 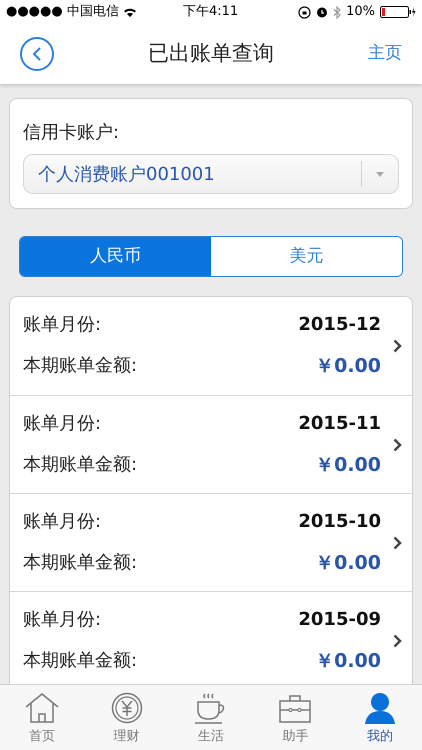 I want to click on yuan-coin-icon, so click(x=126, y=708).